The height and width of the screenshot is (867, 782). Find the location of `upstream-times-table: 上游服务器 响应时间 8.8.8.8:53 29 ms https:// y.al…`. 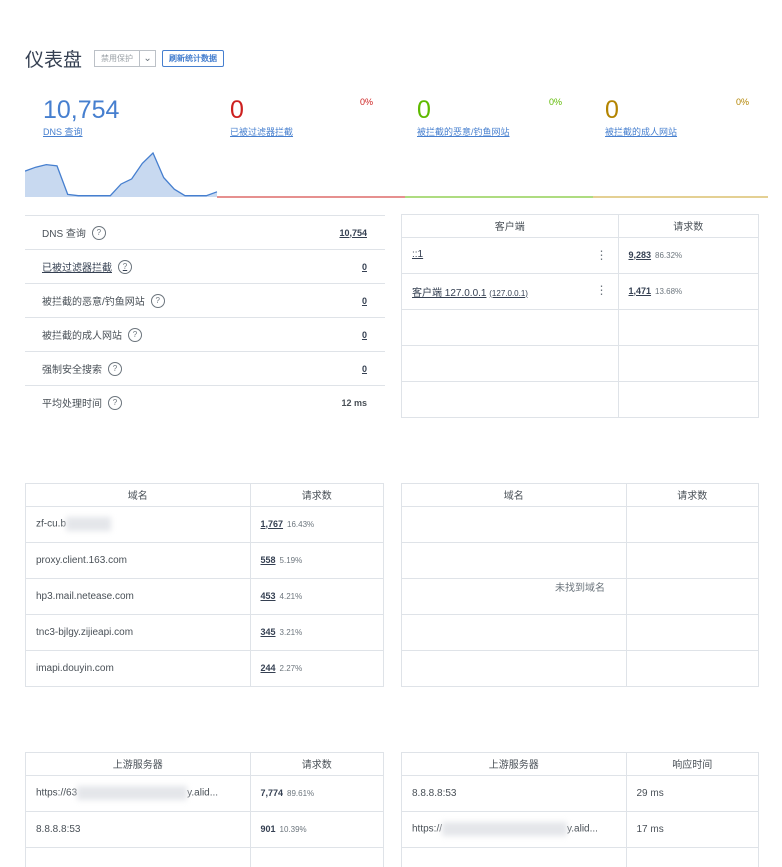

upstream-times-table: 上游服务器 响应时间 8.8.8.8:53 29 ms https:// y.al… is located at coordinates (580, 810).